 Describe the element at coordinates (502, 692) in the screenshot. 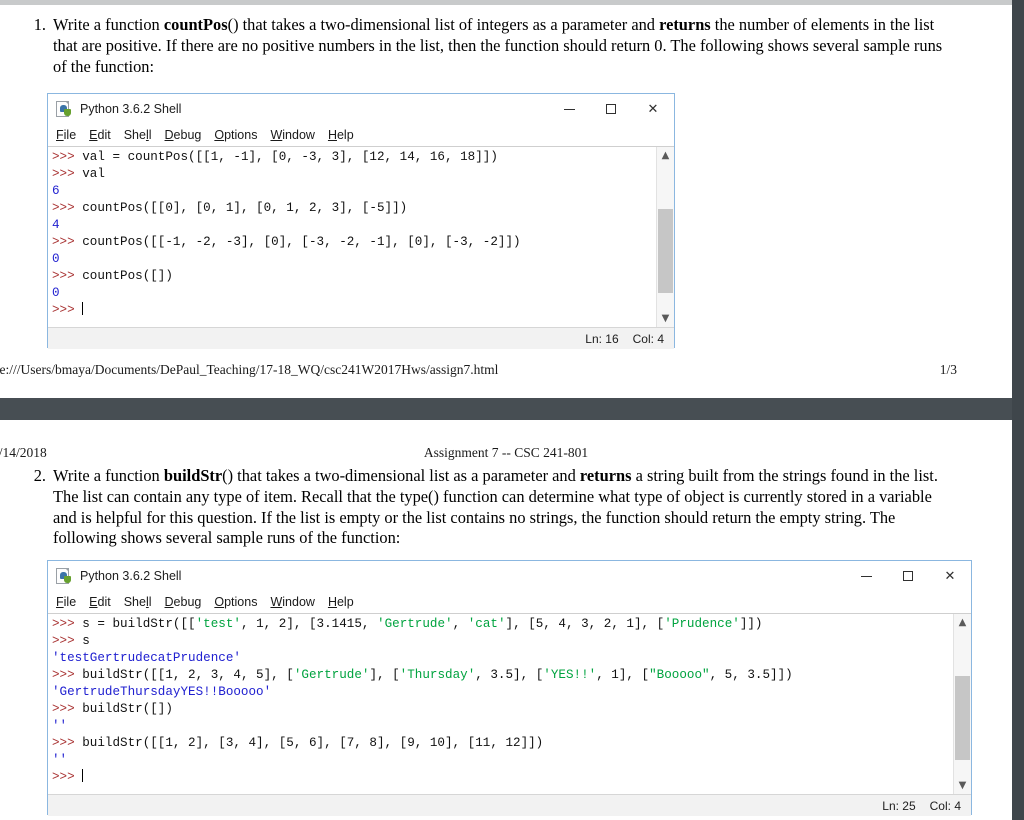

I see `shell-line: 'GertrudeThursdayYES!!Booooo'` at that location.